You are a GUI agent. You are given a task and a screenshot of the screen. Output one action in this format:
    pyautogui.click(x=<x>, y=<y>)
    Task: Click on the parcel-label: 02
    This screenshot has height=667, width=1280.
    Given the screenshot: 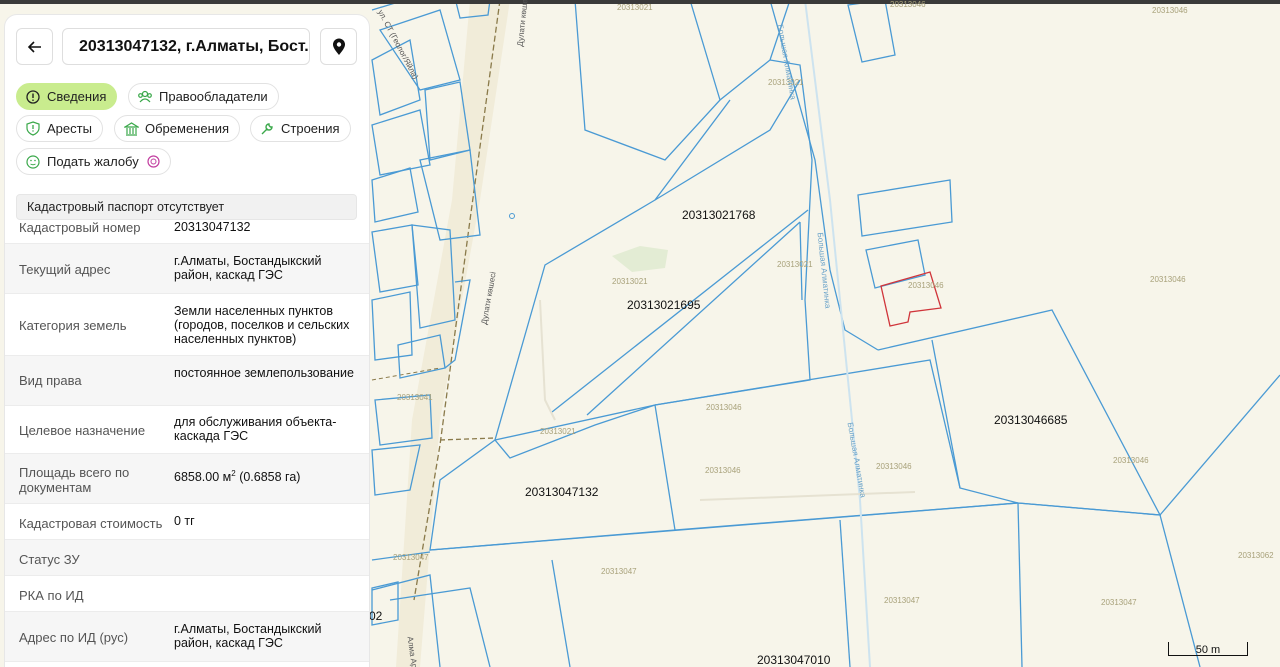 What is the action you would take?
    pyautogui.click(x=375, y=616)
    